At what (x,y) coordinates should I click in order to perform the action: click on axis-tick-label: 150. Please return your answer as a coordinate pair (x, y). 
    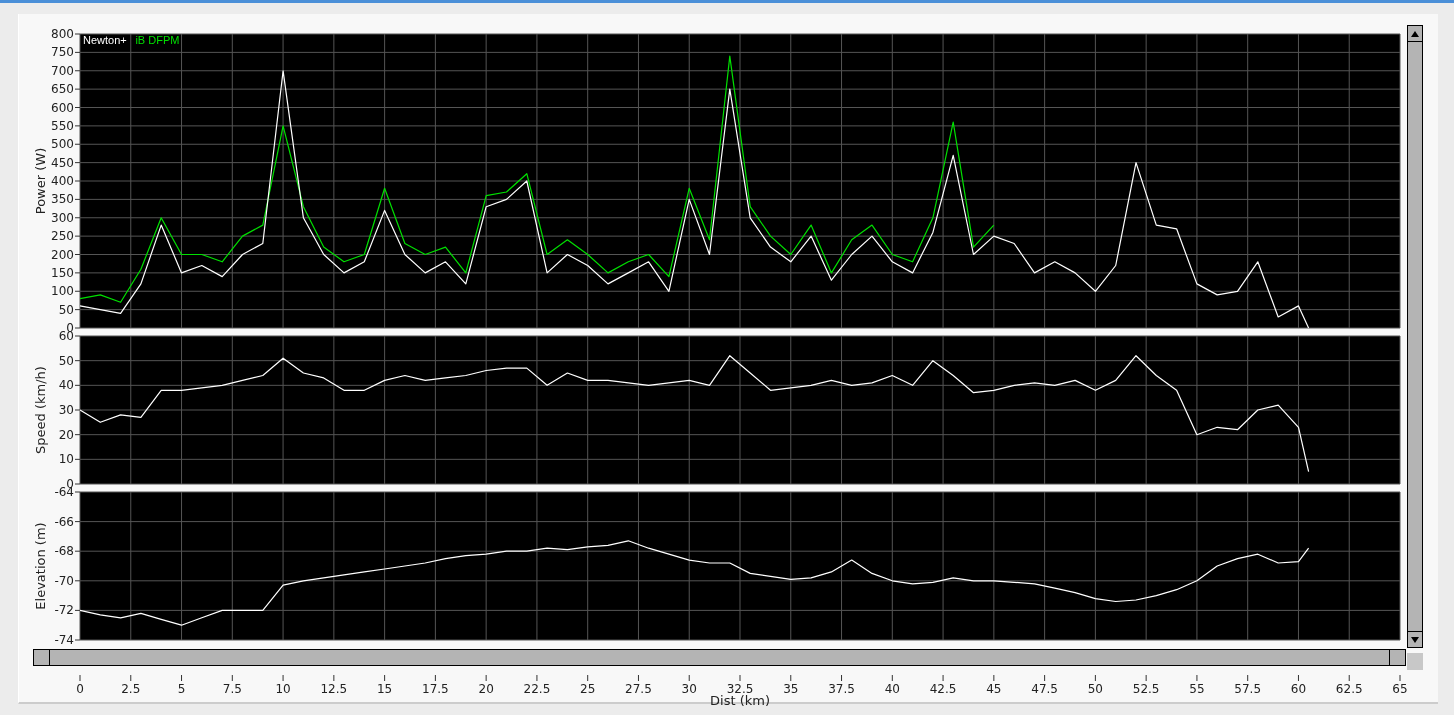
    Looking at the image, I should click on (62, 272).